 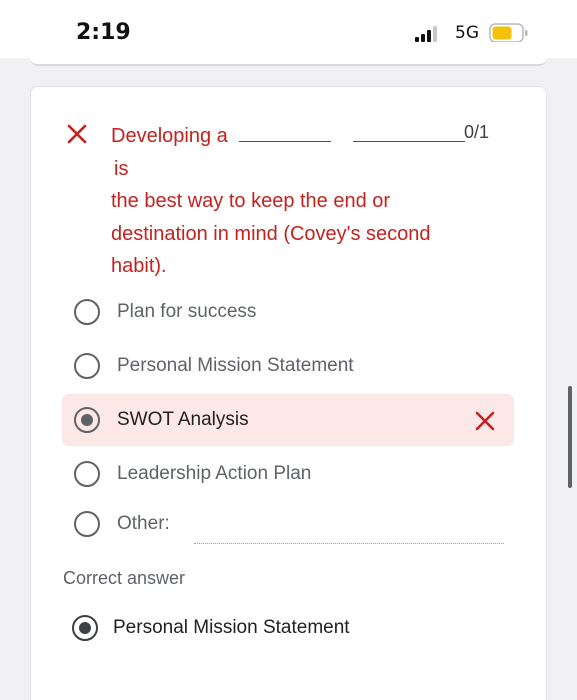 What do you see at coordinates (288, 312) in the screenshot?
I see `option-plan-for-success: Plan for success` at bounding box center [288, 312].